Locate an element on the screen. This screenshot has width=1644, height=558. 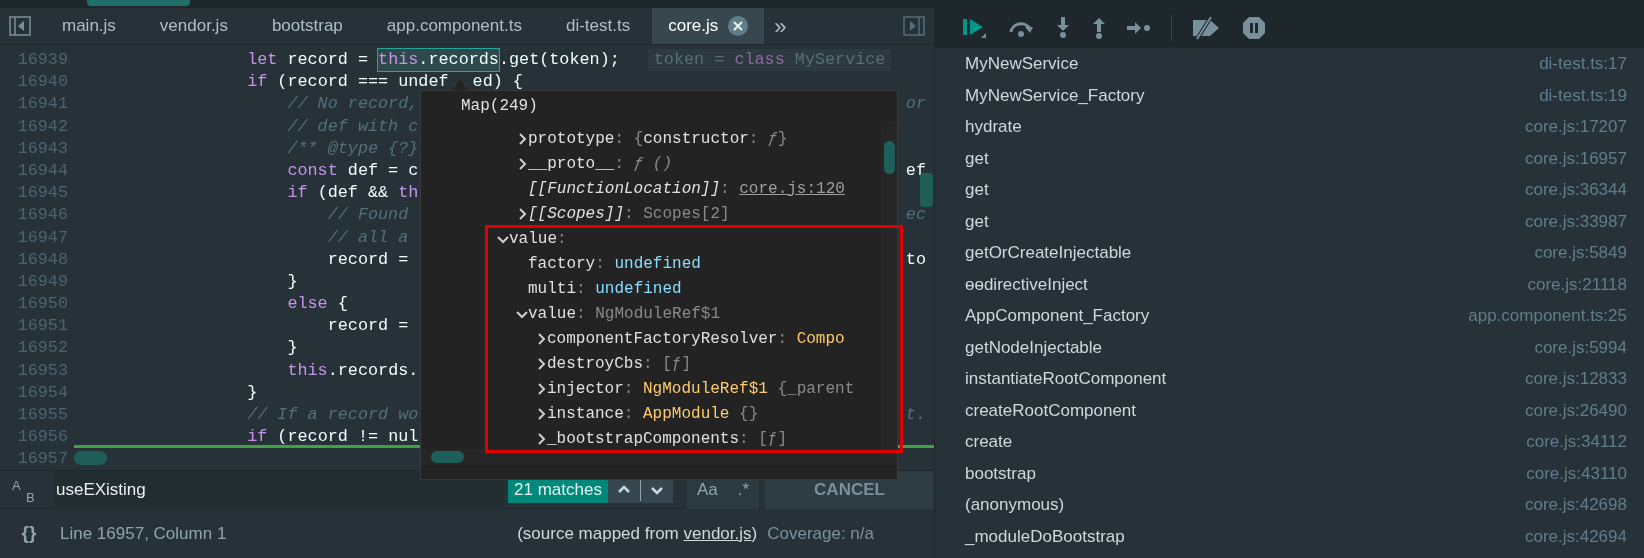
close-icon is located at coordinates (738, 26).